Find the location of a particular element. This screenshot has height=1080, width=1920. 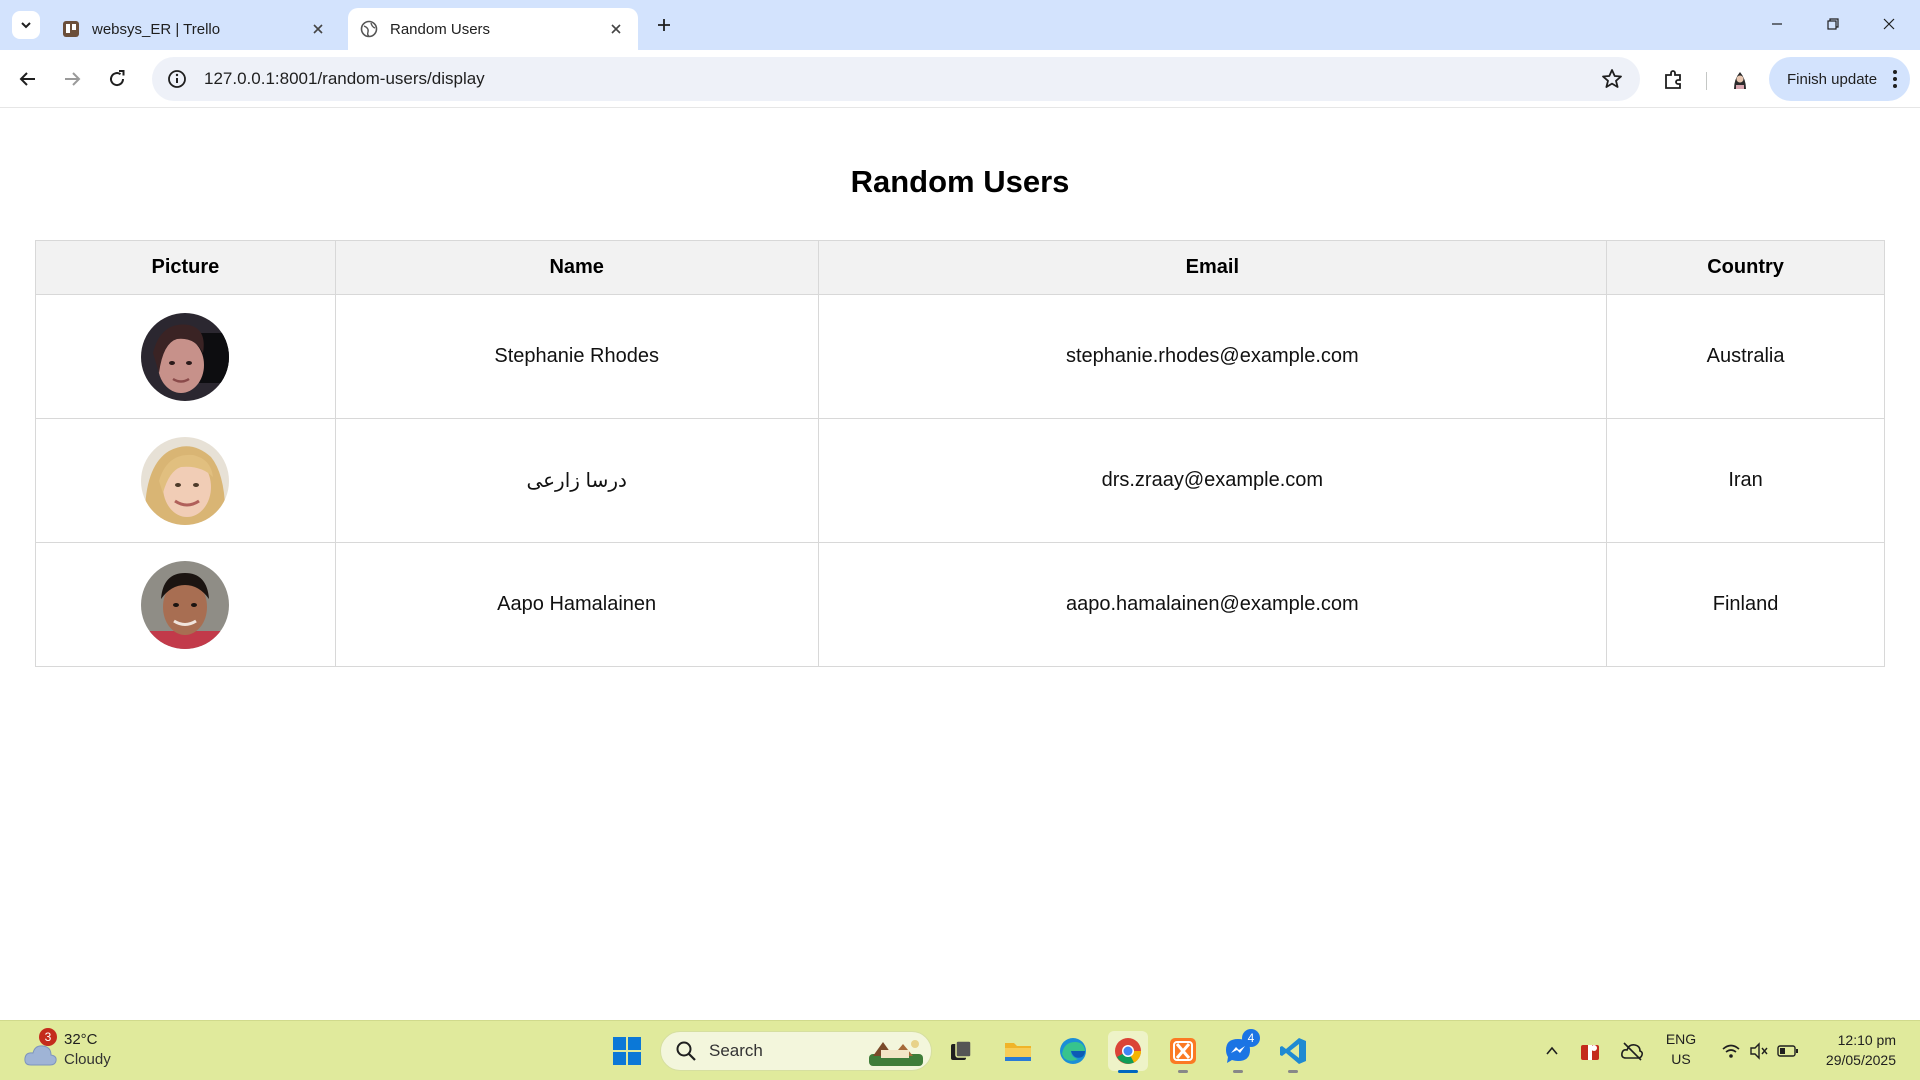

xampp-icon is located at coordinates (1183, 1051).